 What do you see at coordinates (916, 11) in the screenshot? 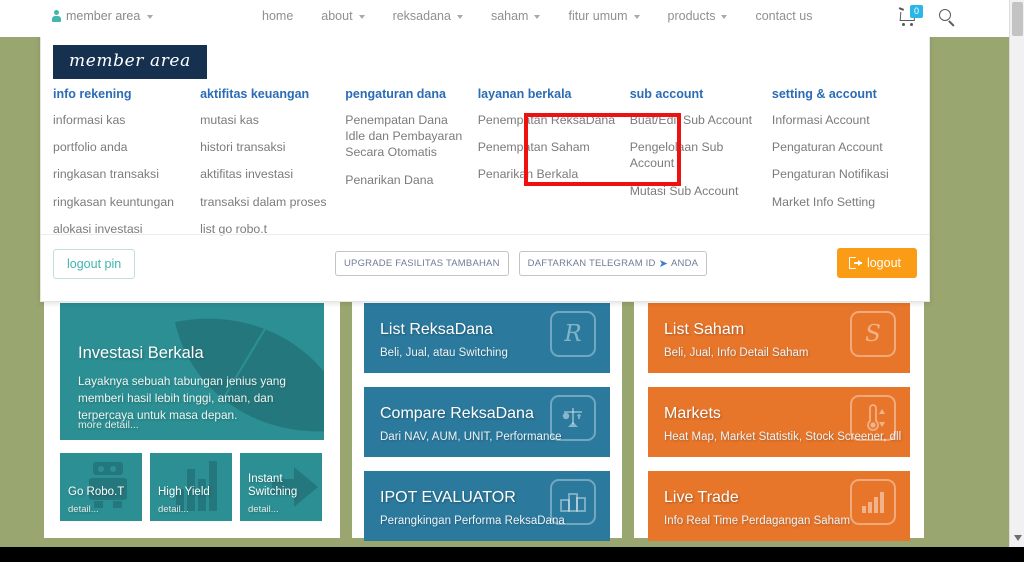
I see `cart-count-badge: 0` at bounding box center [916, 11].